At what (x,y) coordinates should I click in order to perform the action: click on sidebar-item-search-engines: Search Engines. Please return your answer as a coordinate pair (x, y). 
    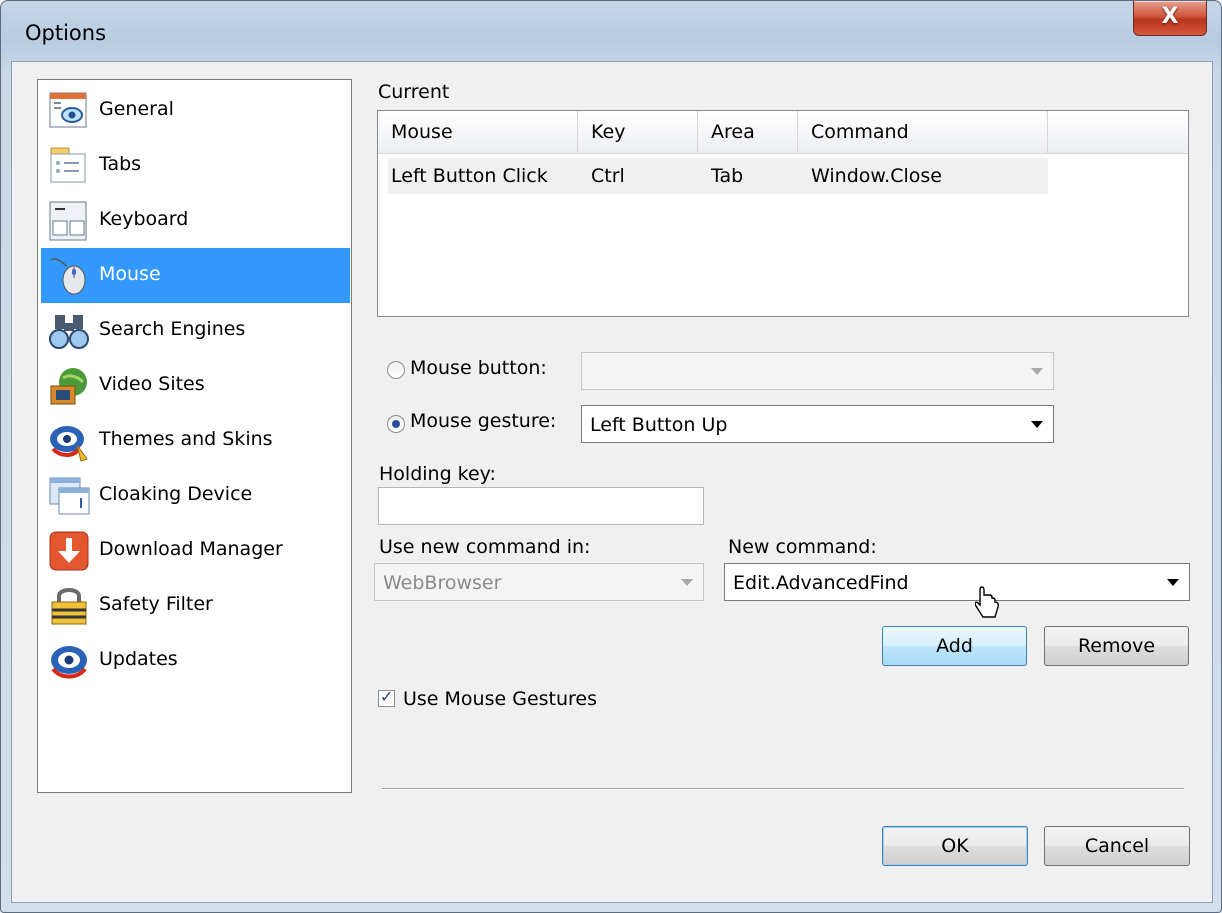
    Looking at the image, I should click on (195, 330).